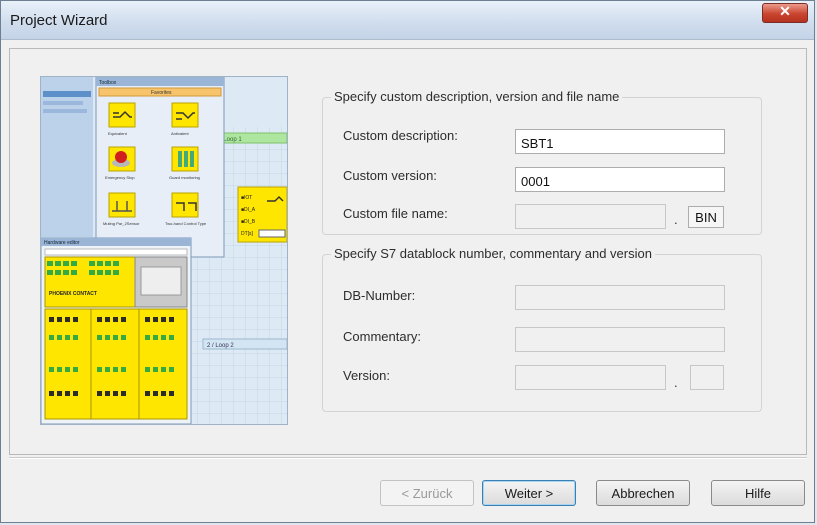 The image size is (817, 525). Describe the element at coordinates (620, 179) in the screenshot. I see `custom-version-input: 0001` at that location.